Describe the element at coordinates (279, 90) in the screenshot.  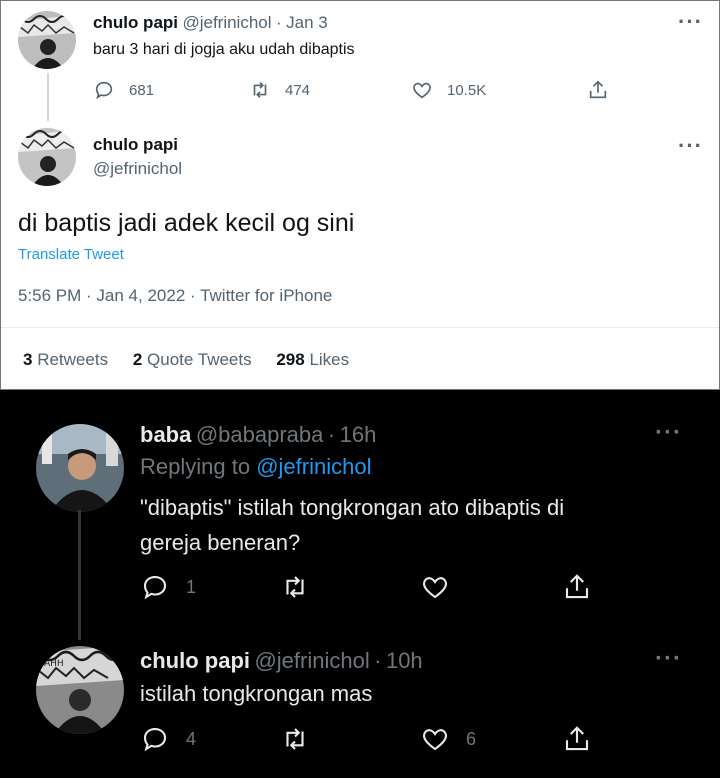
I see `retweet-button: 474` at that location.